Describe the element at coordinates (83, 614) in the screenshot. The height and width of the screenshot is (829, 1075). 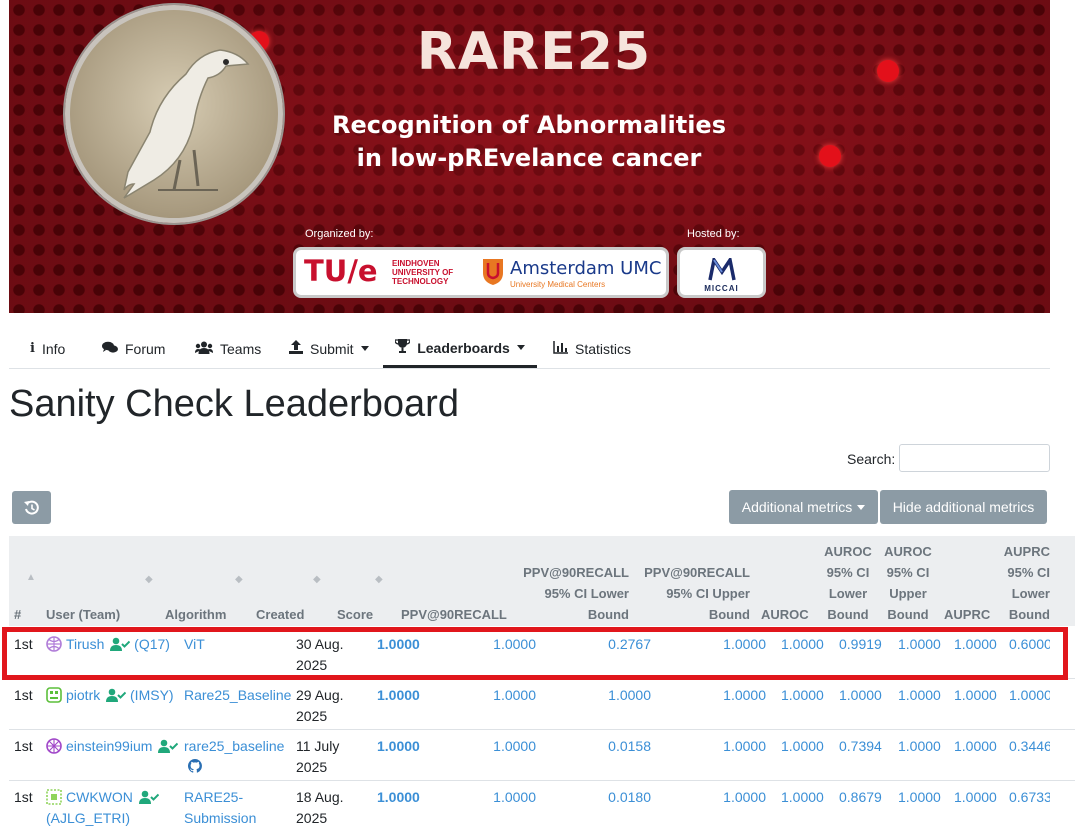
I see `header-user: User (Team)` at that location.